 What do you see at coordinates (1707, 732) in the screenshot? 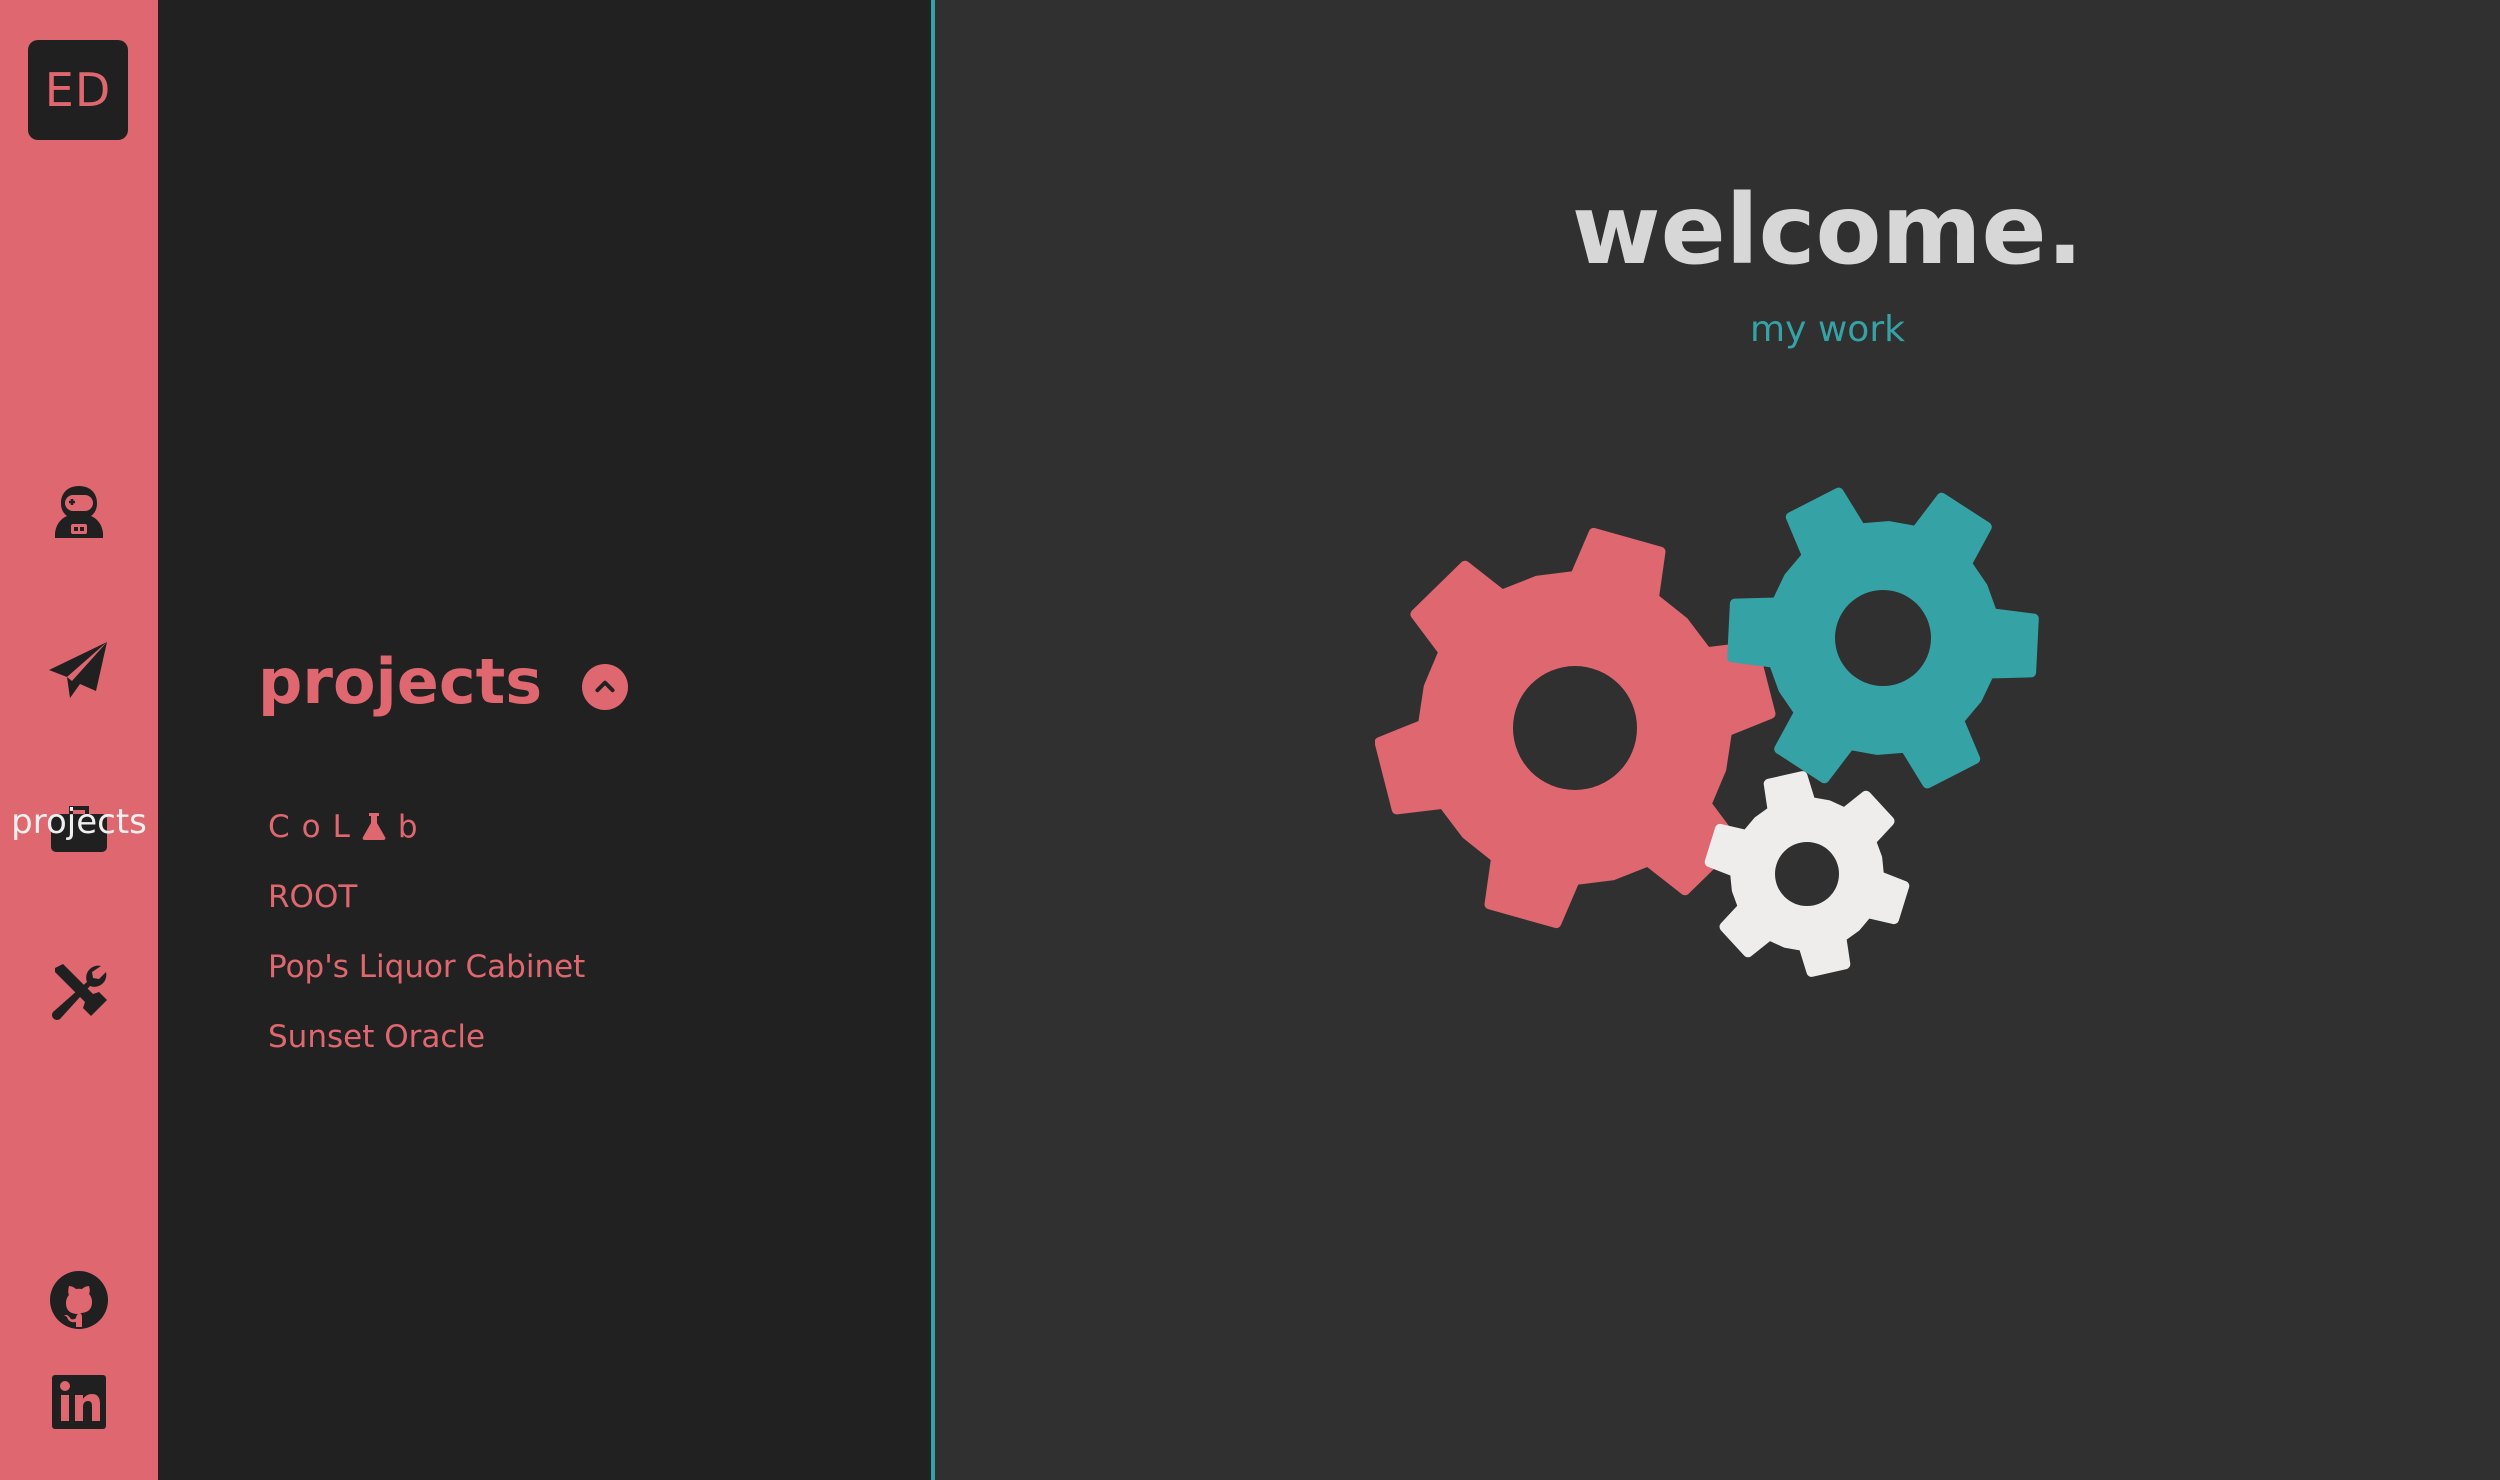
I see `gears-illustration` at bounding box center [1707, 732].